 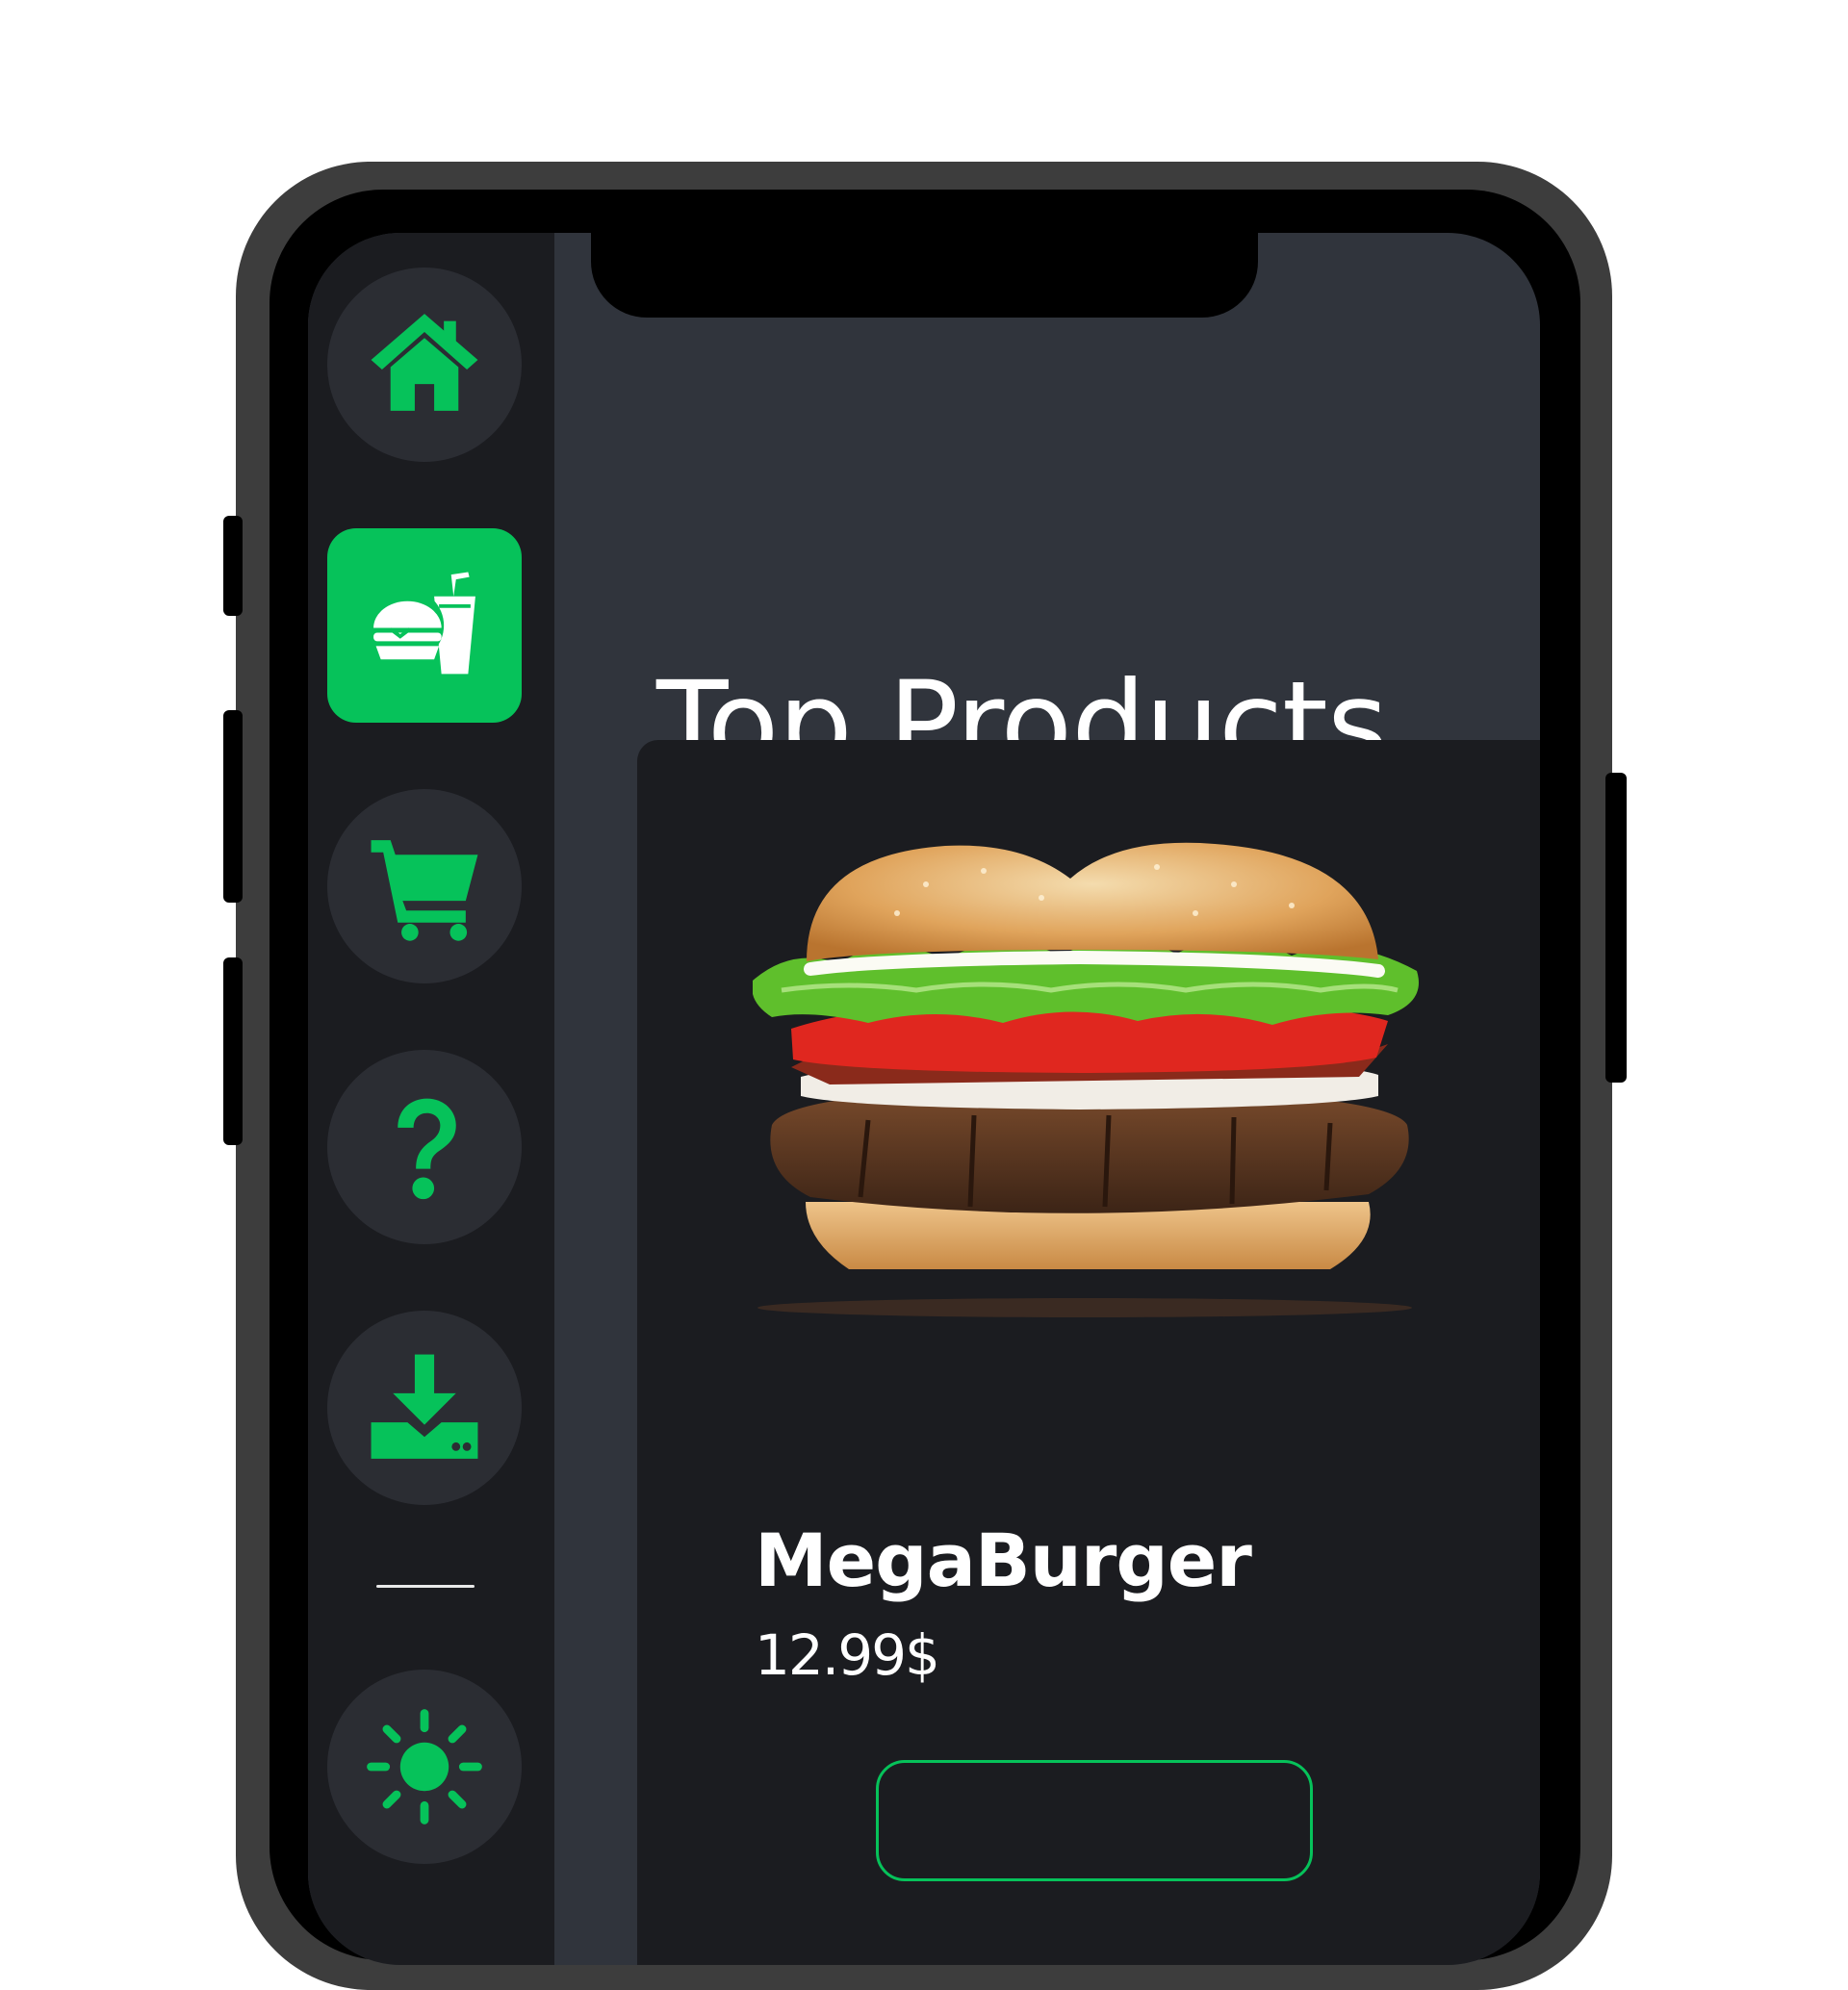 I want to click on nav-help-button, so click(x=424, y=1147).